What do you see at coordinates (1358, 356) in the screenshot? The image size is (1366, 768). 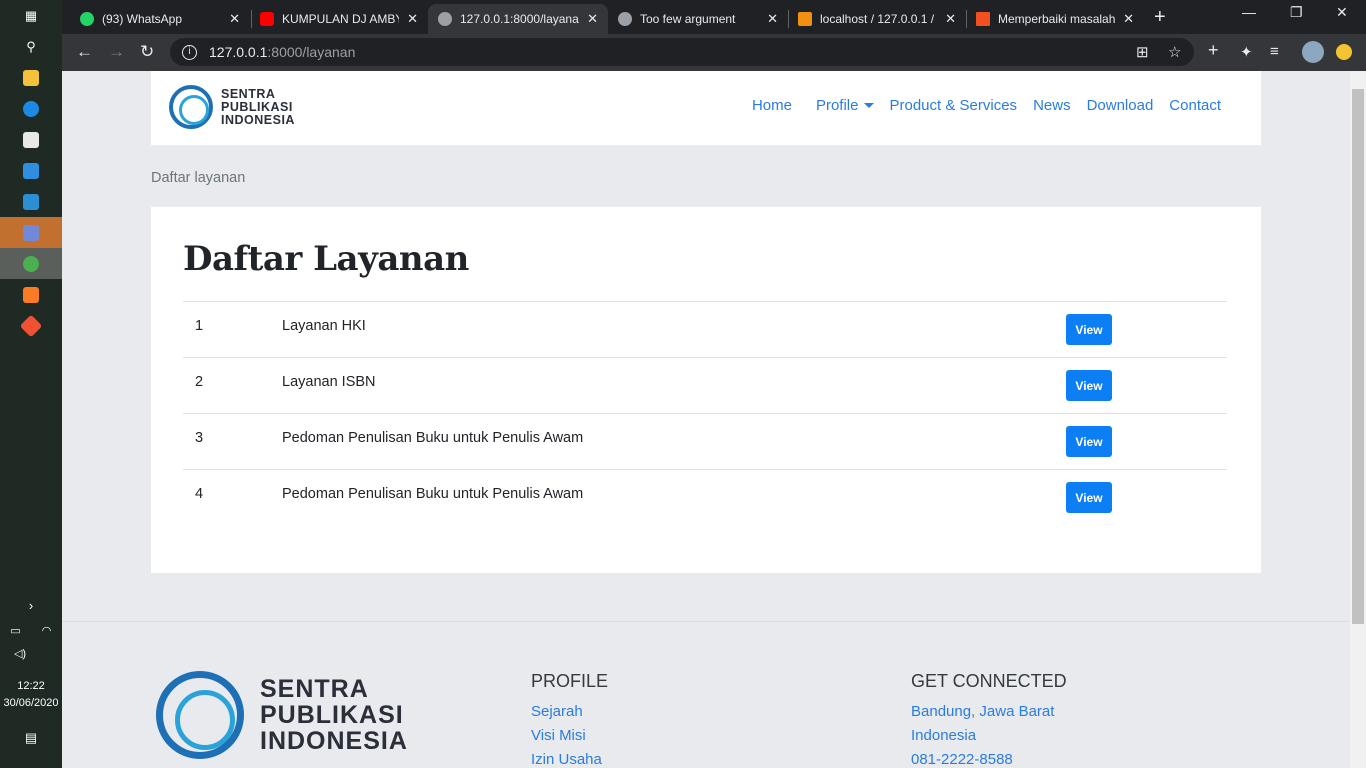 I see `scrollbar-thumb` at bounding box center [1358, 356].